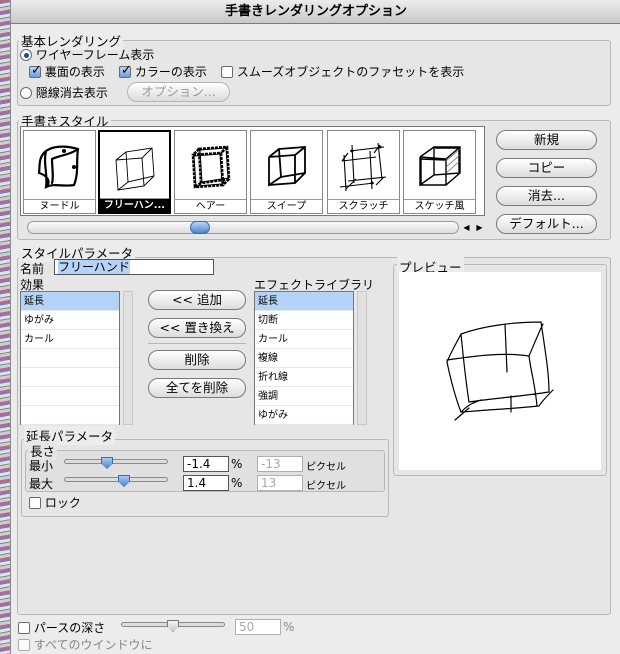 The width and height of the screenshot is (620, 654). Describe the element at coordinates (439, 206) in the screenshot. I see `style-label-sketch: スケッチ風` at that location.